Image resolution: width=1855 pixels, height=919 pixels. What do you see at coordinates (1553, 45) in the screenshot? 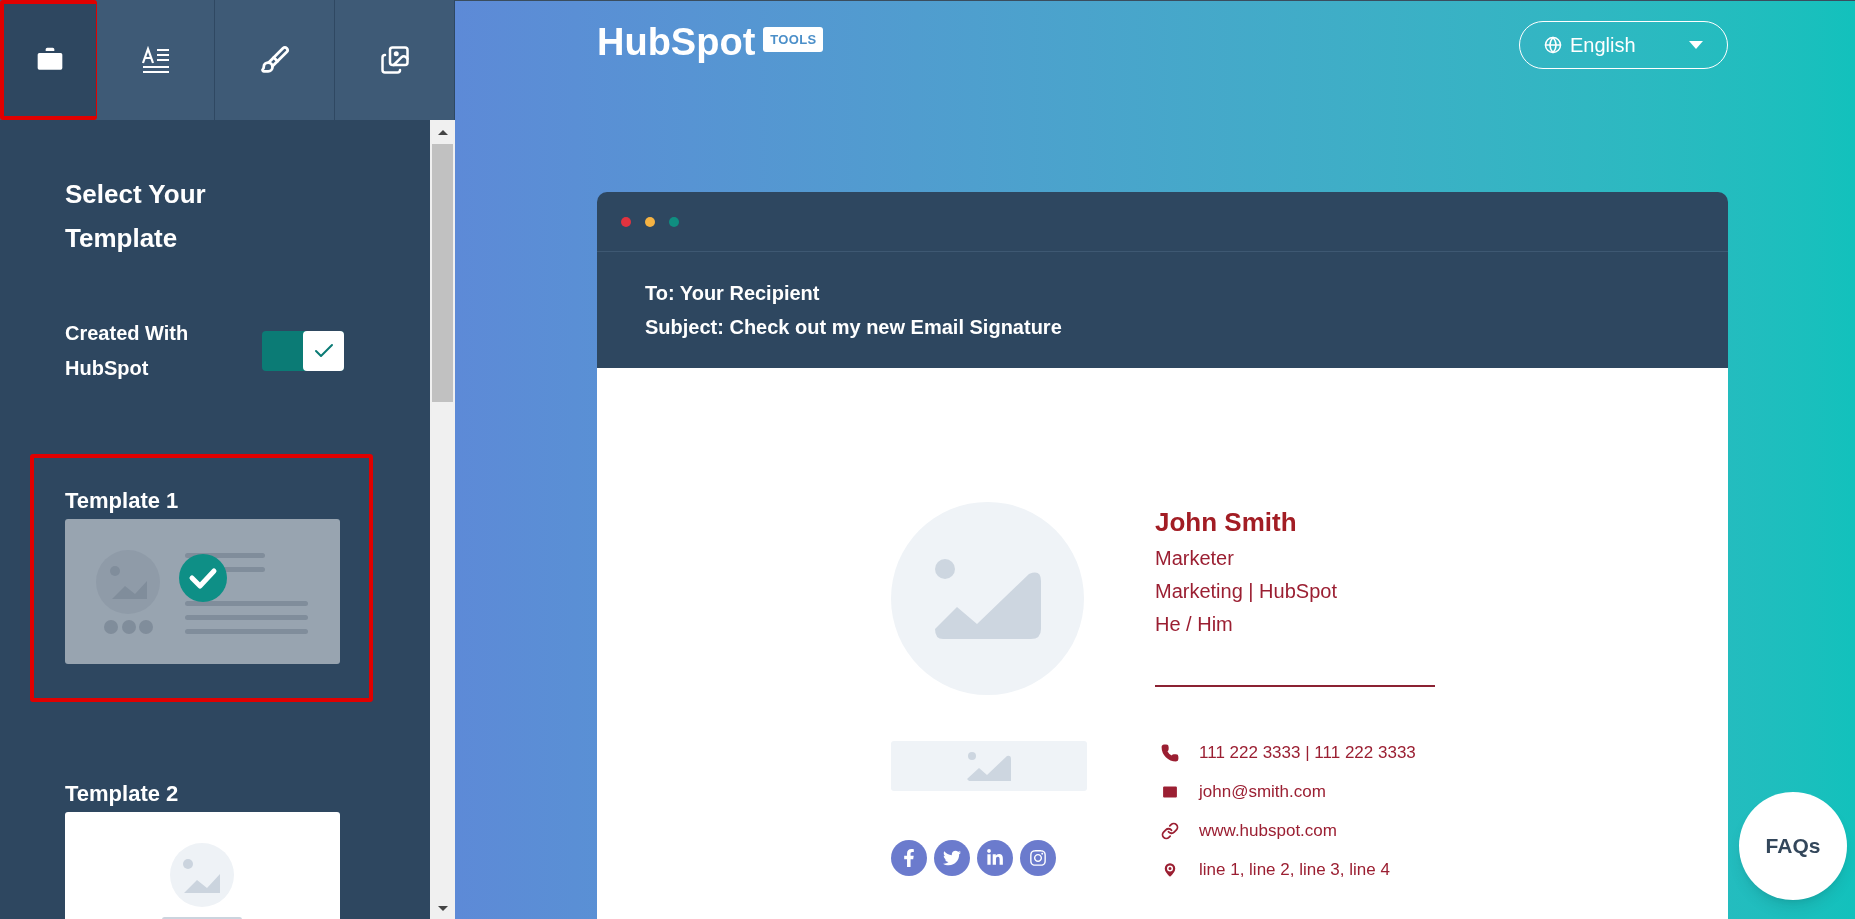
I see `globe-icon` at bounding box center [1553, 45].